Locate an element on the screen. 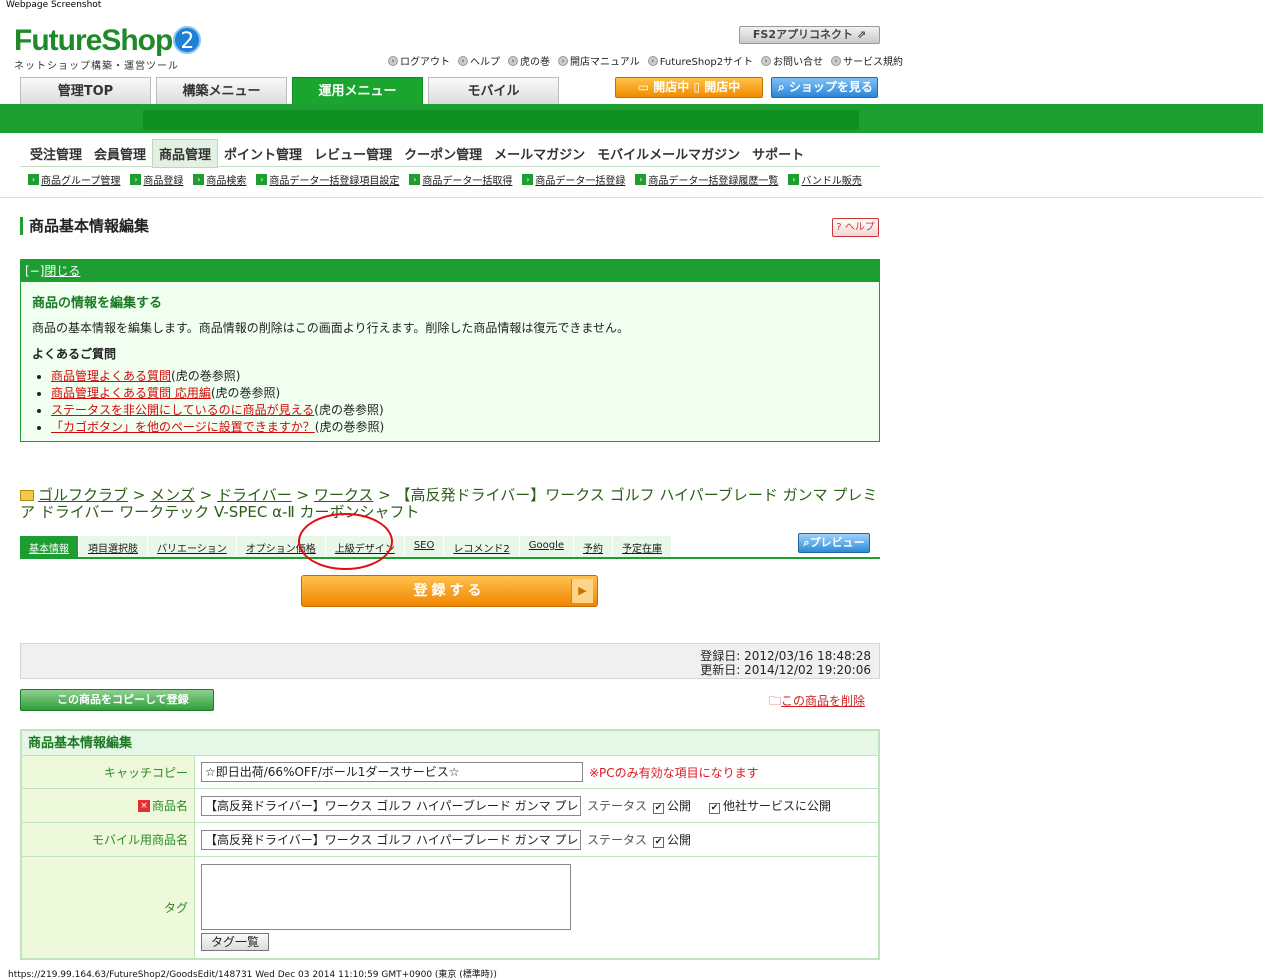  mobile-icon: ▯ is located at coordinates (697, 87).